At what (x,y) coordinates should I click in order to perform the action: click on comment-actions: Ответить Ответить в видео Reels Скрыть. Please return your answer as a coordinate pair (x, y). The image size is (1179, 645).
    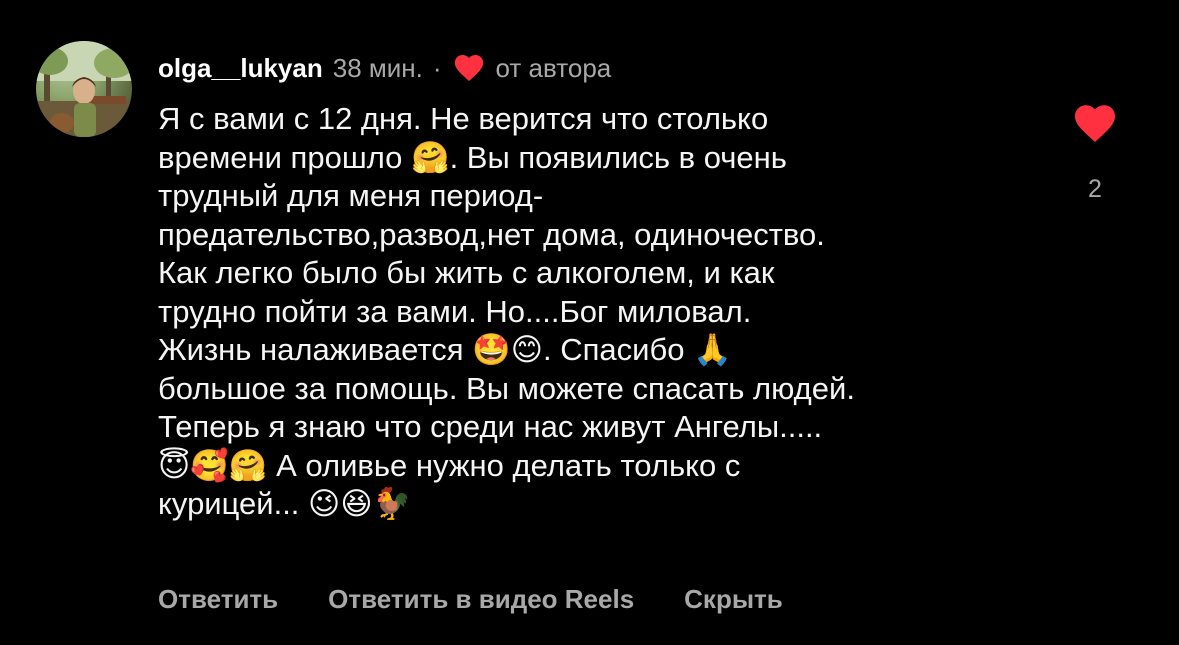
    Looking at the image, I should click on (470, 599).